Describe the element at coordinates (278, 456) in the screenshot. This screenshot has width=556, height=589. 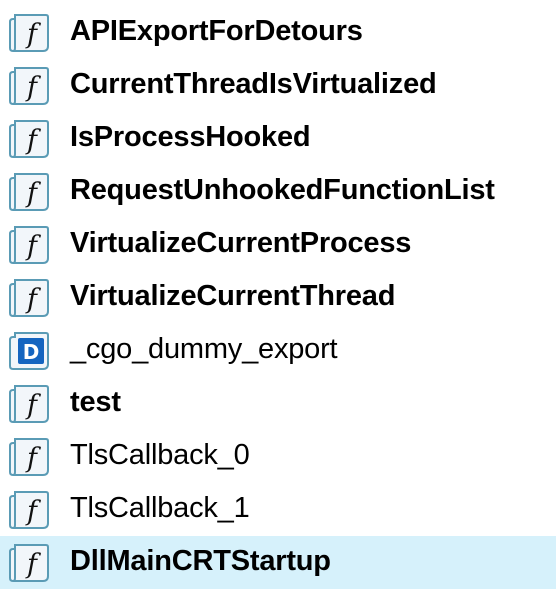
I see `list-item: f TlsCallback_0` at that location.